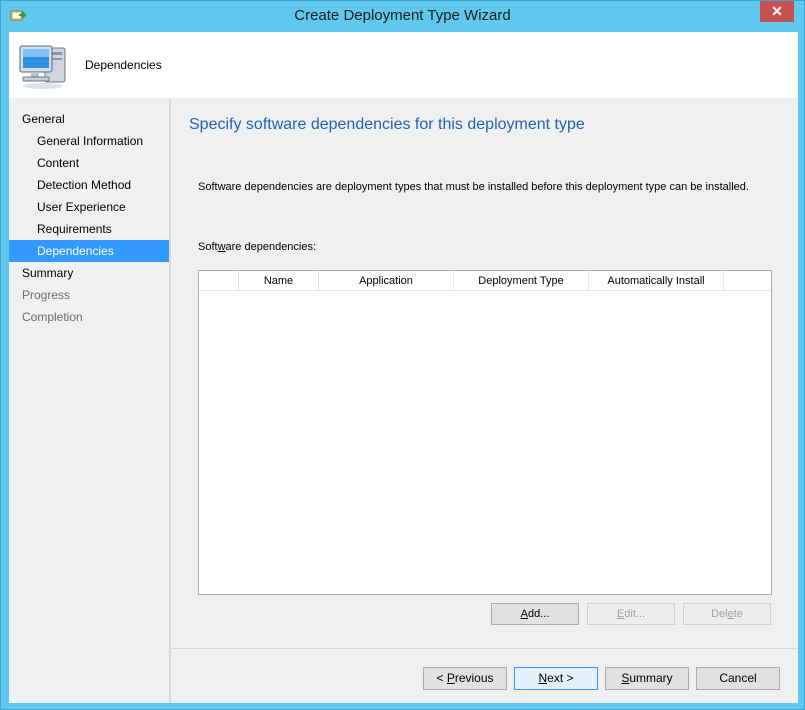  I want to click on column-header-name: Name, so click(279, 281).